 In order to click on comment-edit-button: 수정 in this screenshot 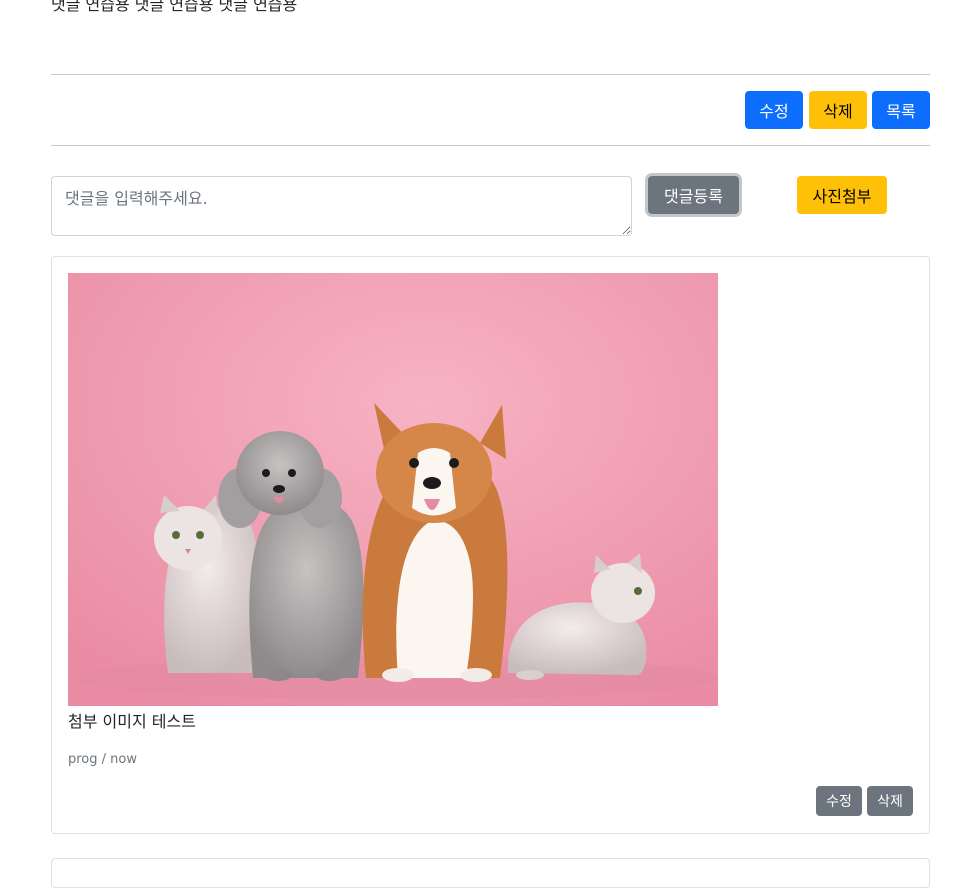, I will do `click(839, 801)`.